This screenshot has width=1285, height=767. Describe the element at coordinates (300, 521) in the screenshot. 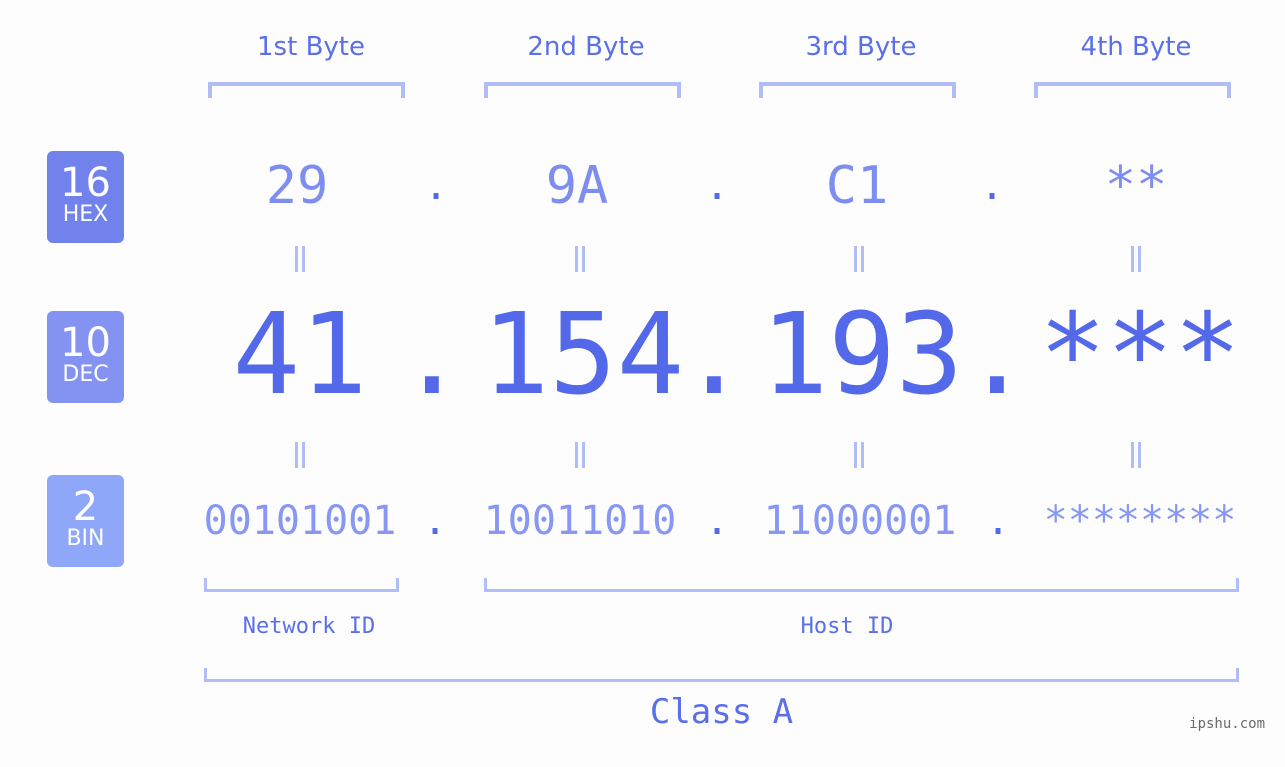

I see `bin-byte-1: 00101001` at that location.